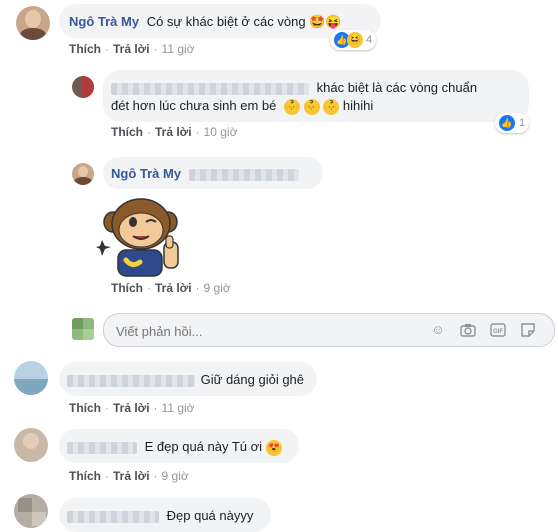 This screenshot has height=532, width=558. I want to click on comment-text: khác biệt là các vòng chuẩn, so click(397, 87).